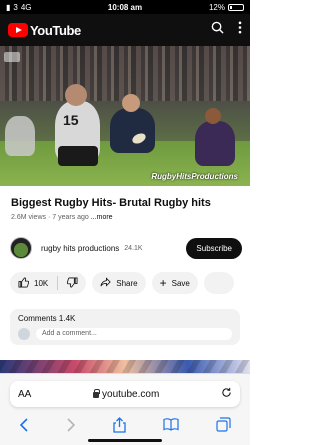 This screenshot has height=445, width=320. Describe the element at coordinates (105, 283) in the screenshot. I see `share-icon` at that location.